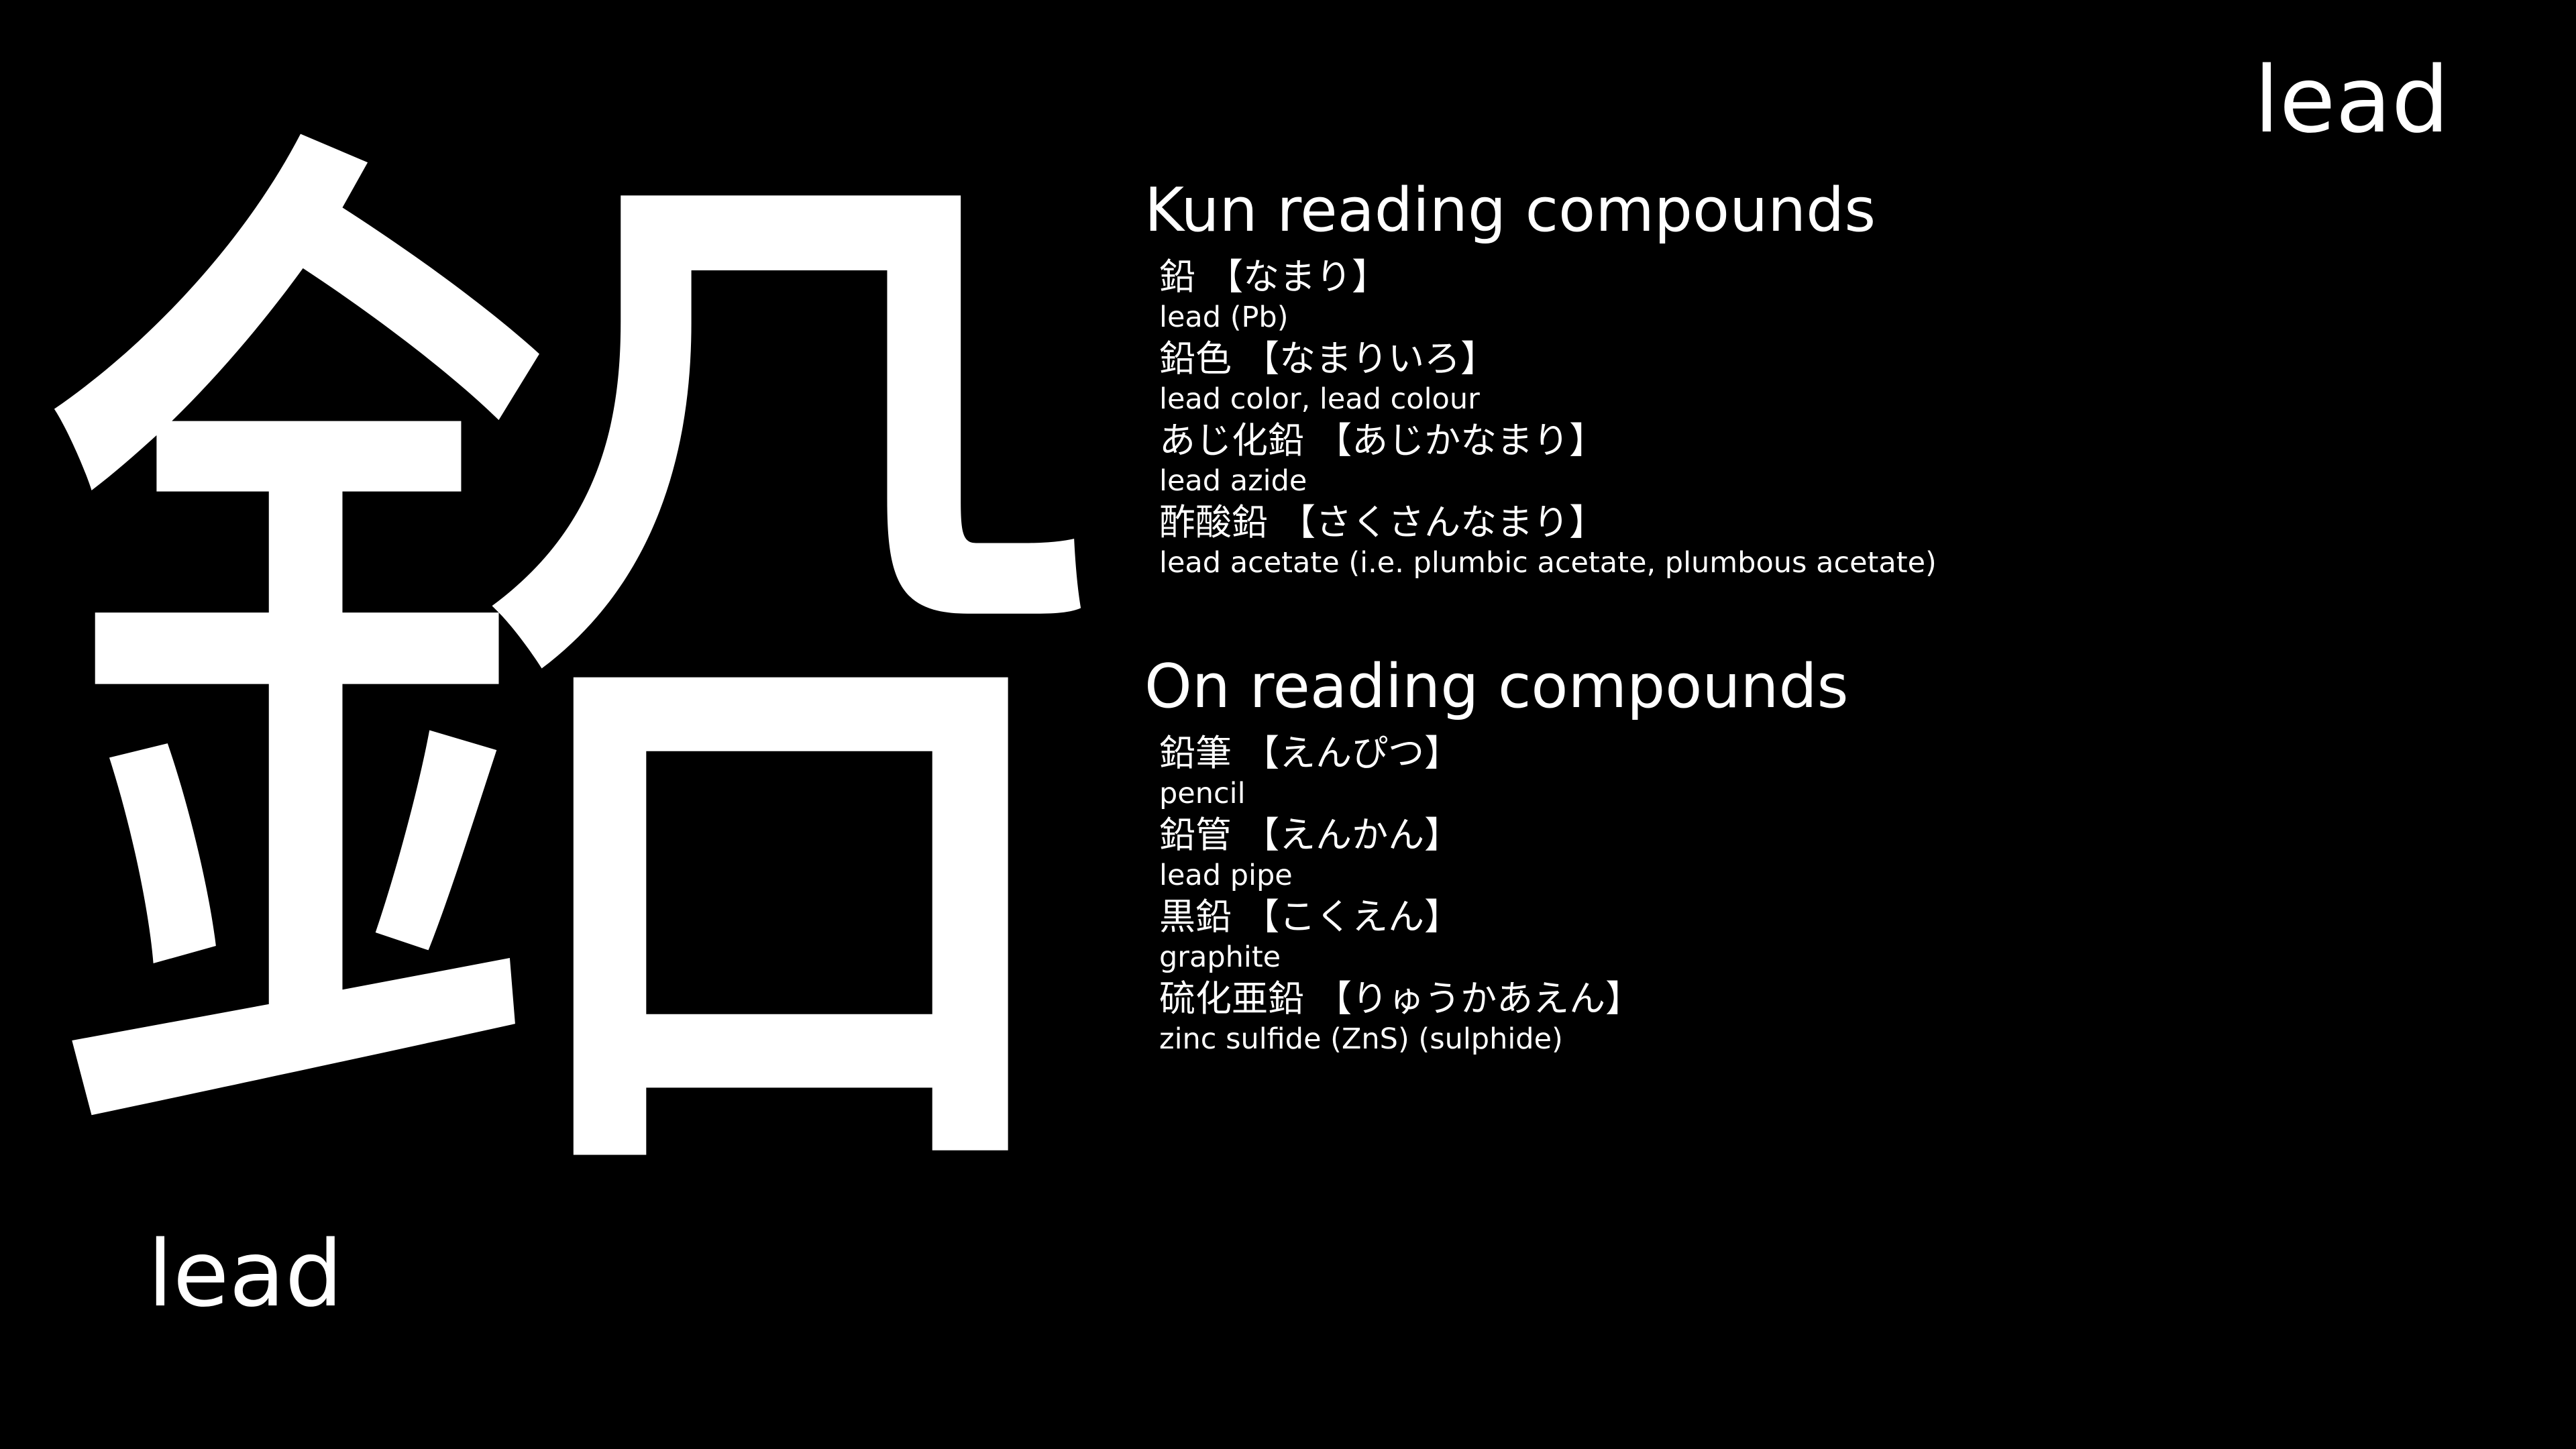  Describe the element at coordinates (245, 1275) in the screenshot. I see `kanji-meaning-bottom: lead` at that location.